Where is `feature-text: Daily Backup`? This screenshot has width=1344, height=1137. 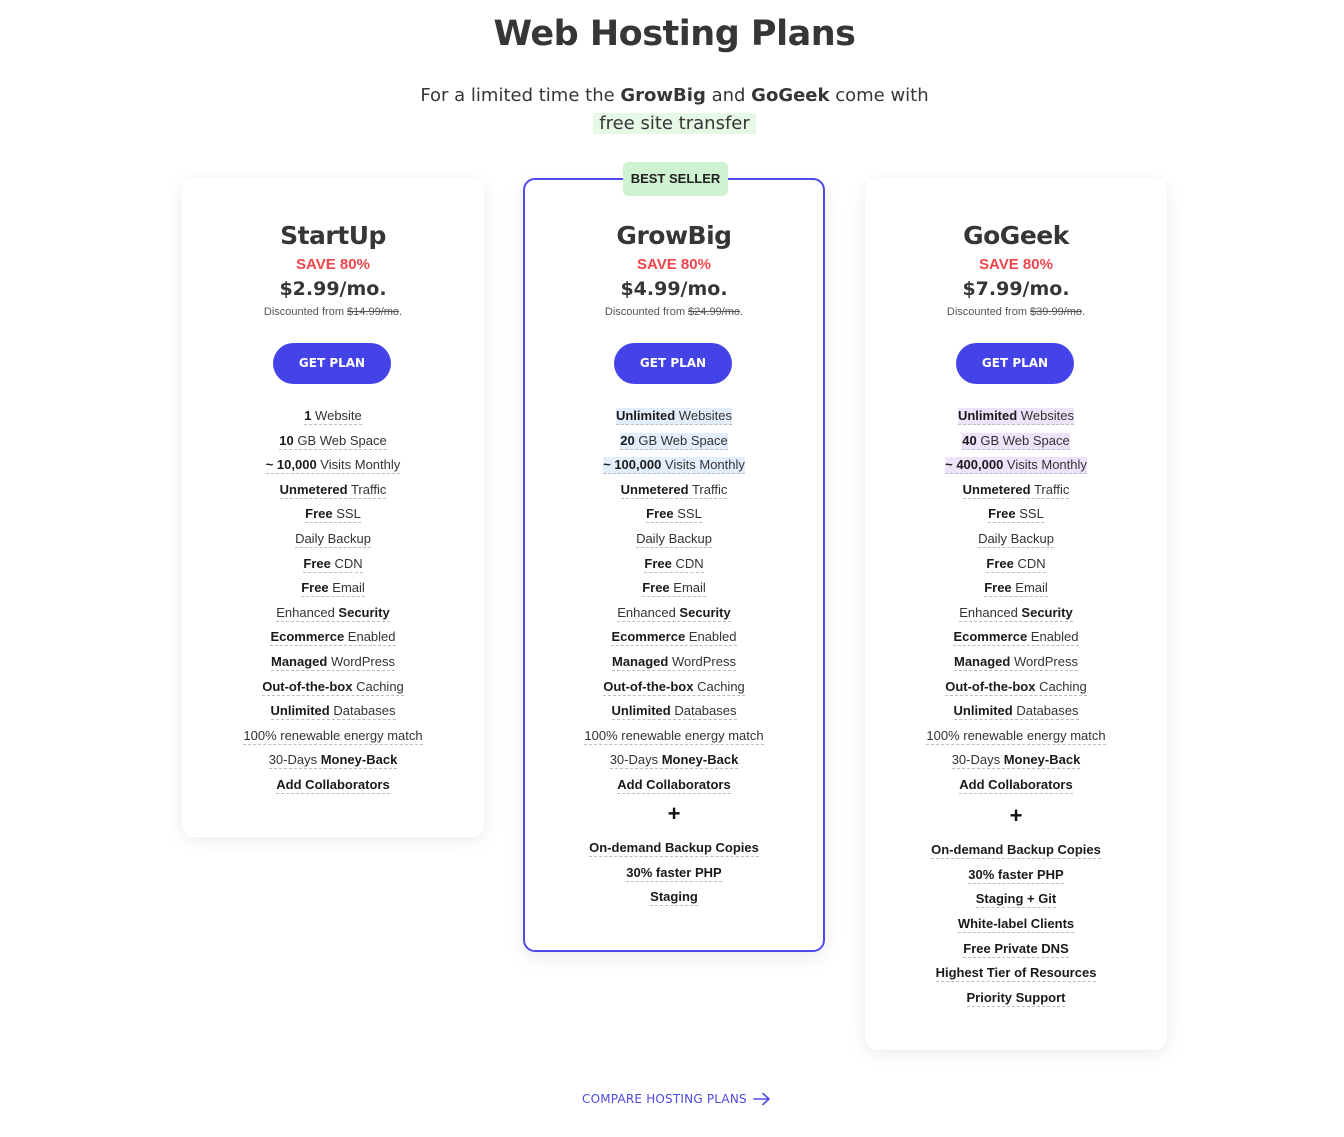
feature-text: Daily Backup is located at coordinates (333, 538).